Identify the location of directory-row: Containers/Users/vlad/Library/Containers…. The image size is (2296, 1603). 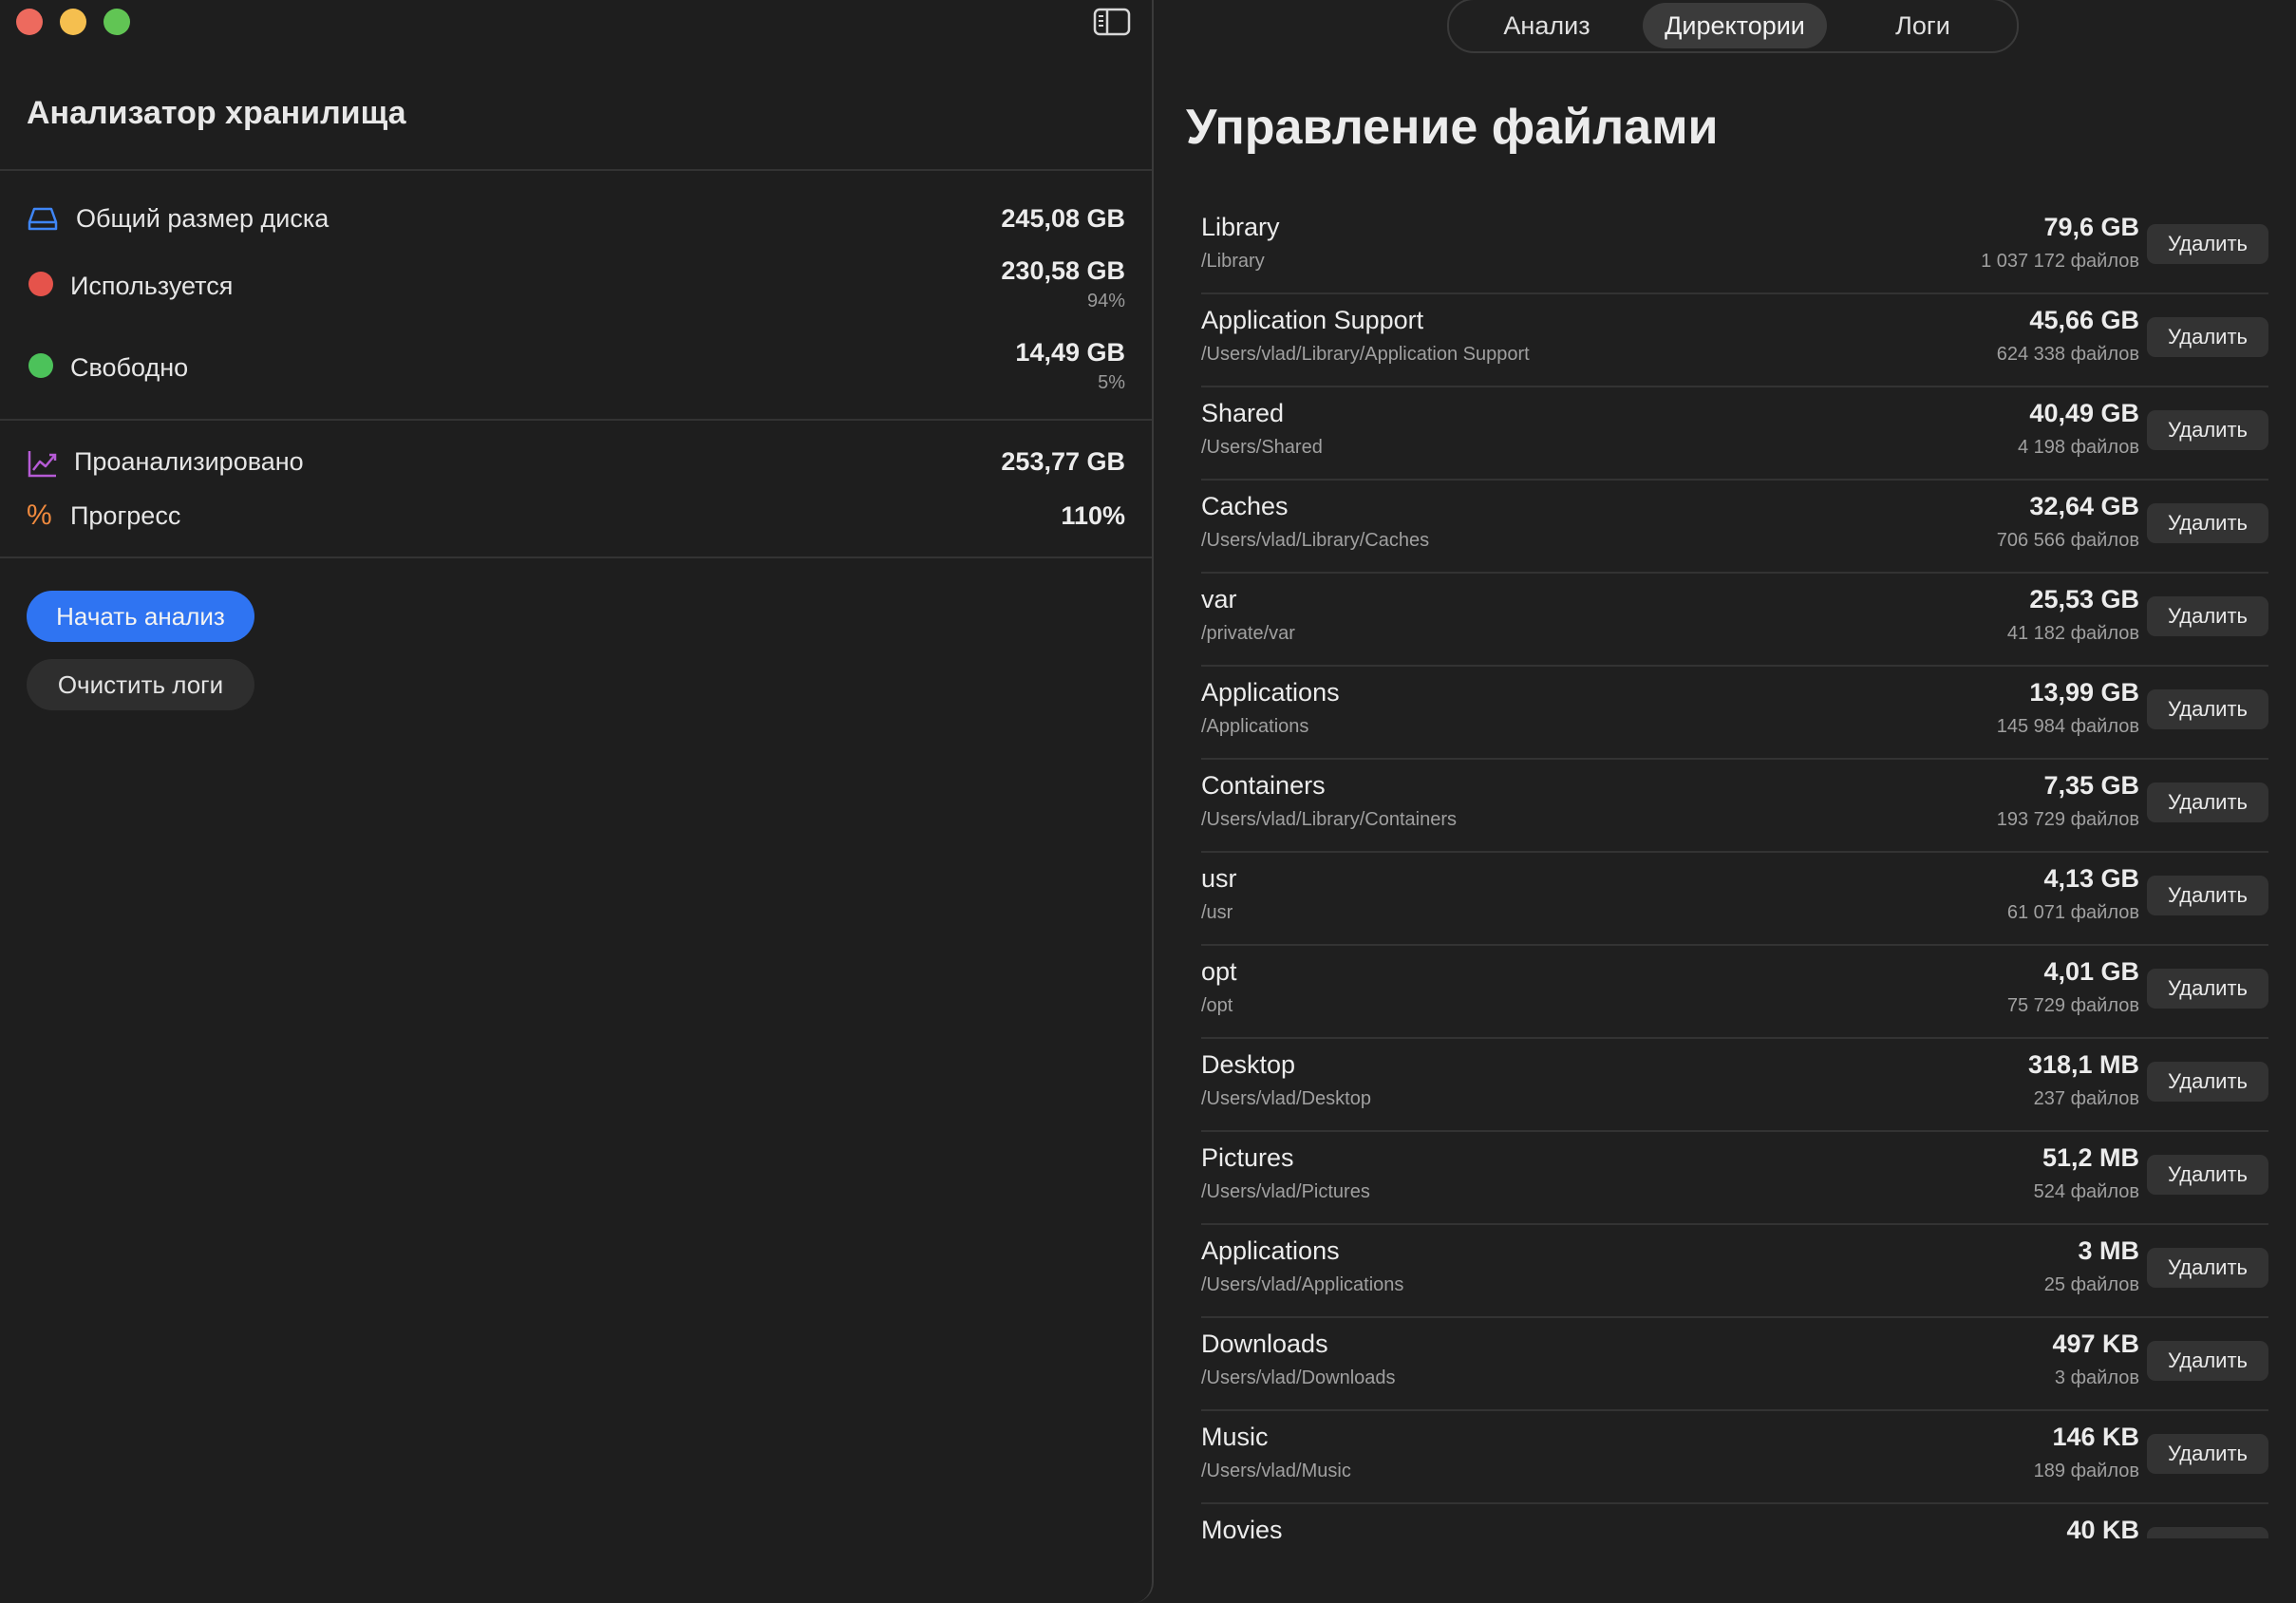
(1734, 806).